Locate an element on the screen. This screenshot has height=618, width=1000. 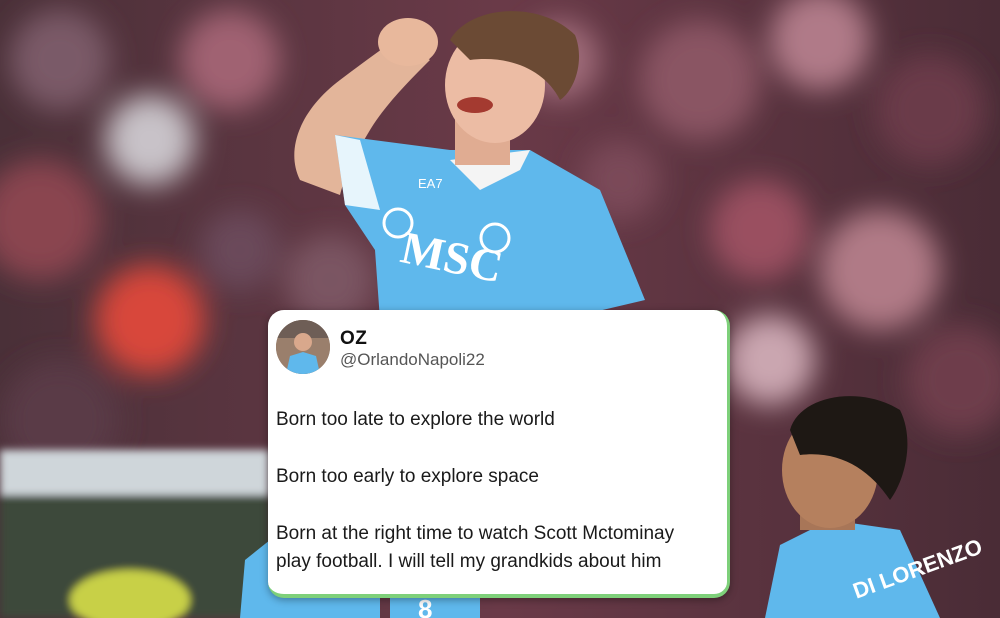
tweet-text-line: Born too early to explore space is located at coordinates (407, 476).